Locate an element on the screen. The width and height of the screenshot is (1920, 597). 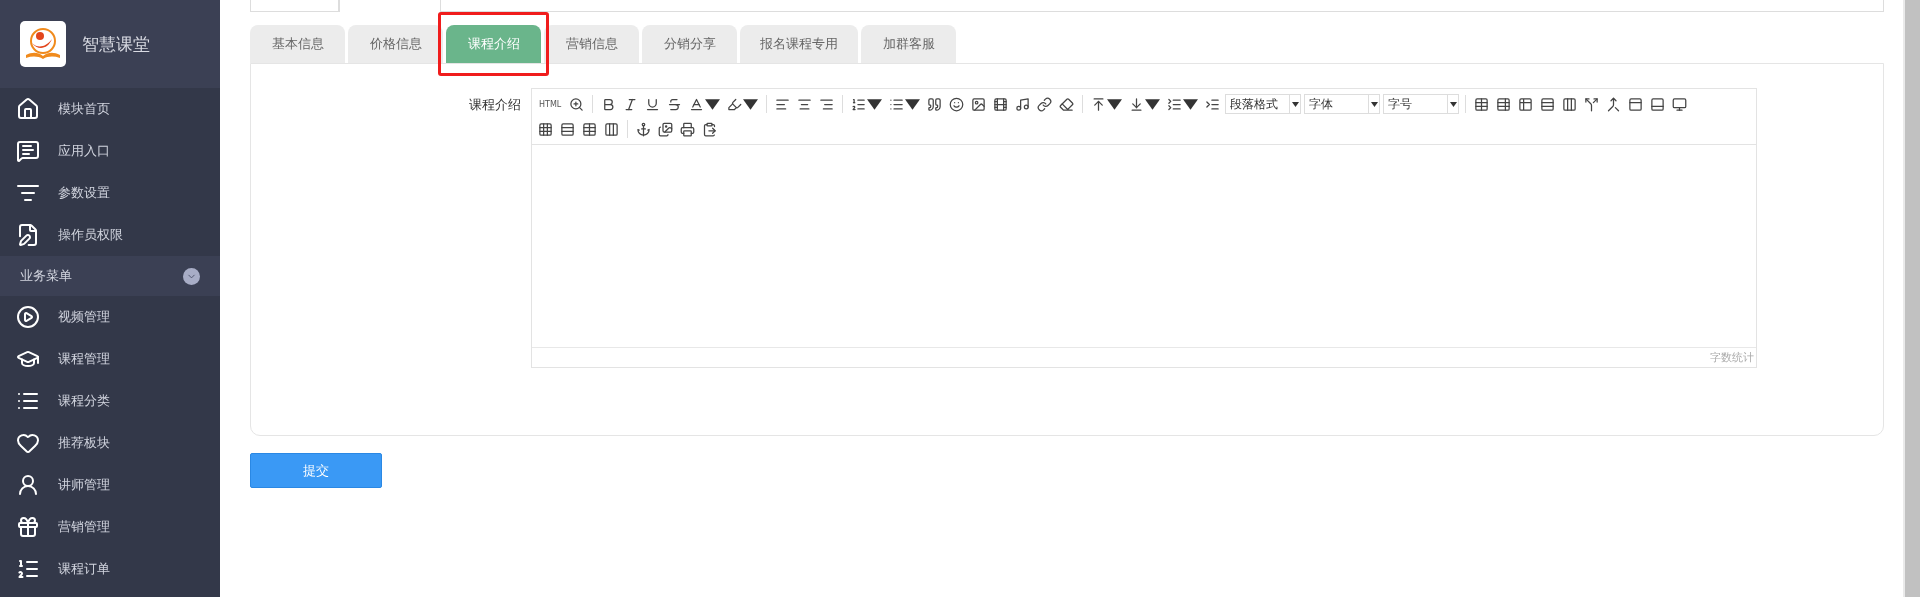
chevron-icon is located at coordinates (191, 276).